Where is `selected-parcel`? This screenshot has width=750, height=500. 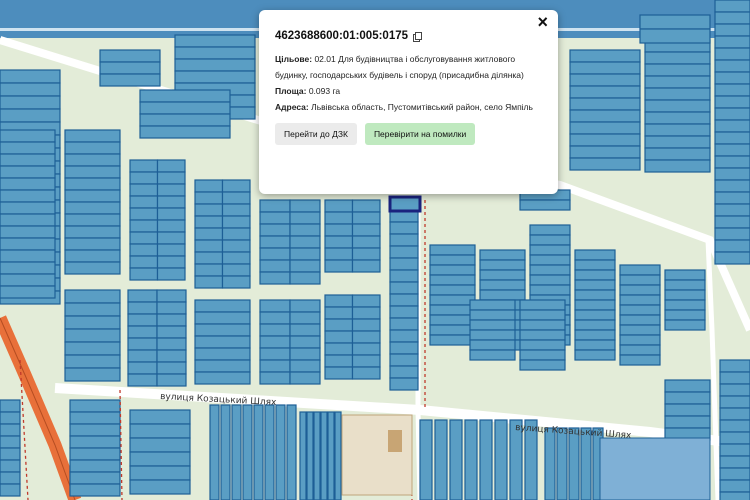
selected-parcel is located at coordinates (405, 204).